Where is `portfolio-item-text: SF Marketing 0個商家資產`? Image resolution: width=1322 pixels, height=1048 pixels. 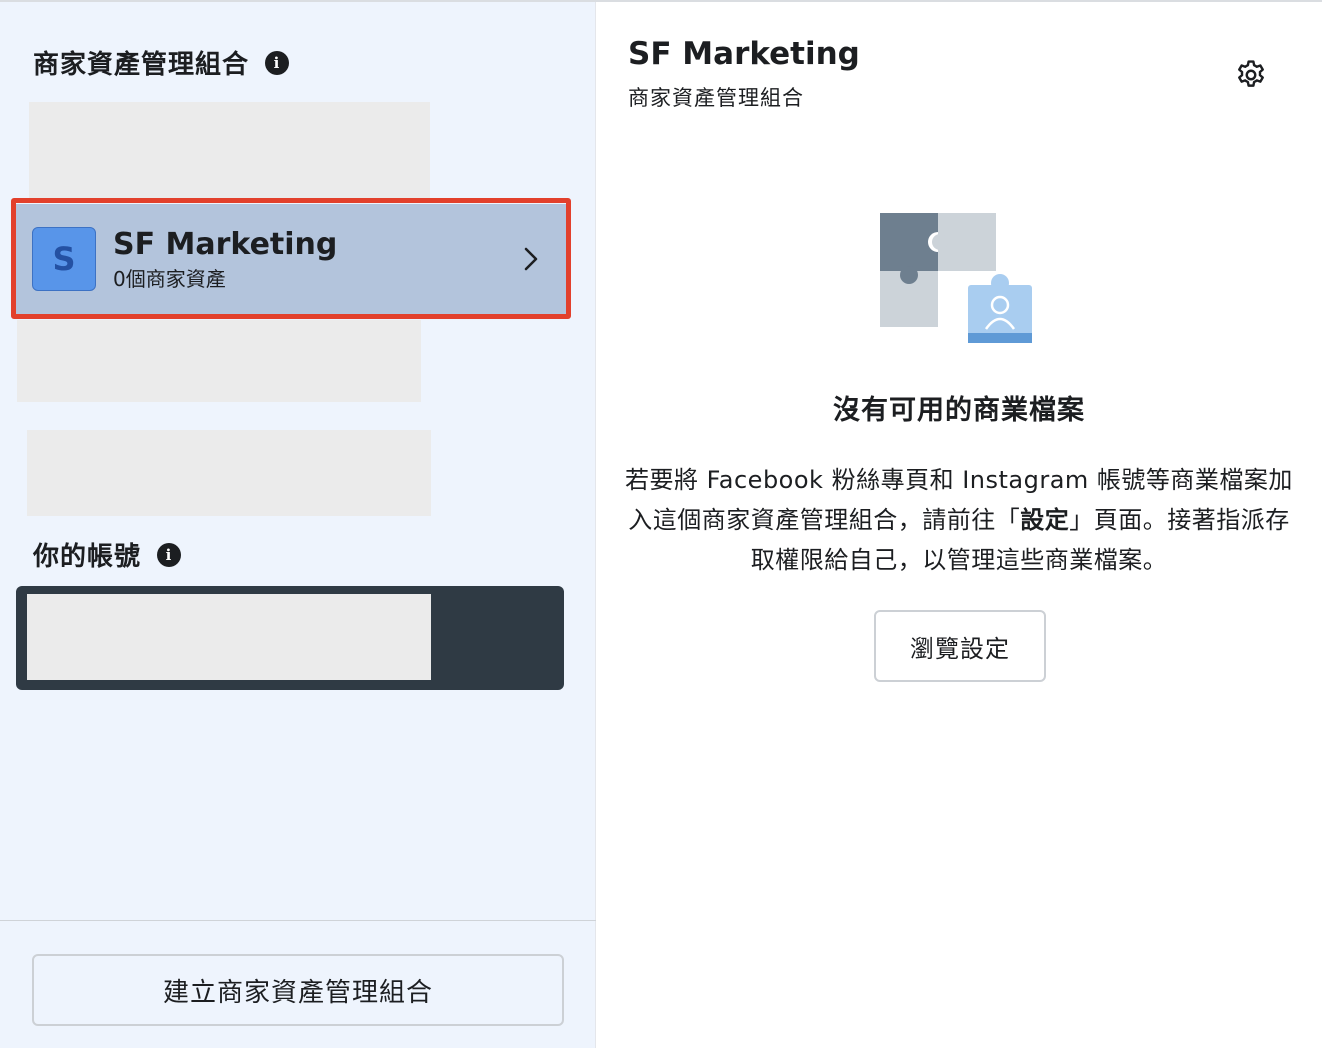 portfolio-item-text: SF Marketing 0個商家資產 is located at coordinates (316, 259).